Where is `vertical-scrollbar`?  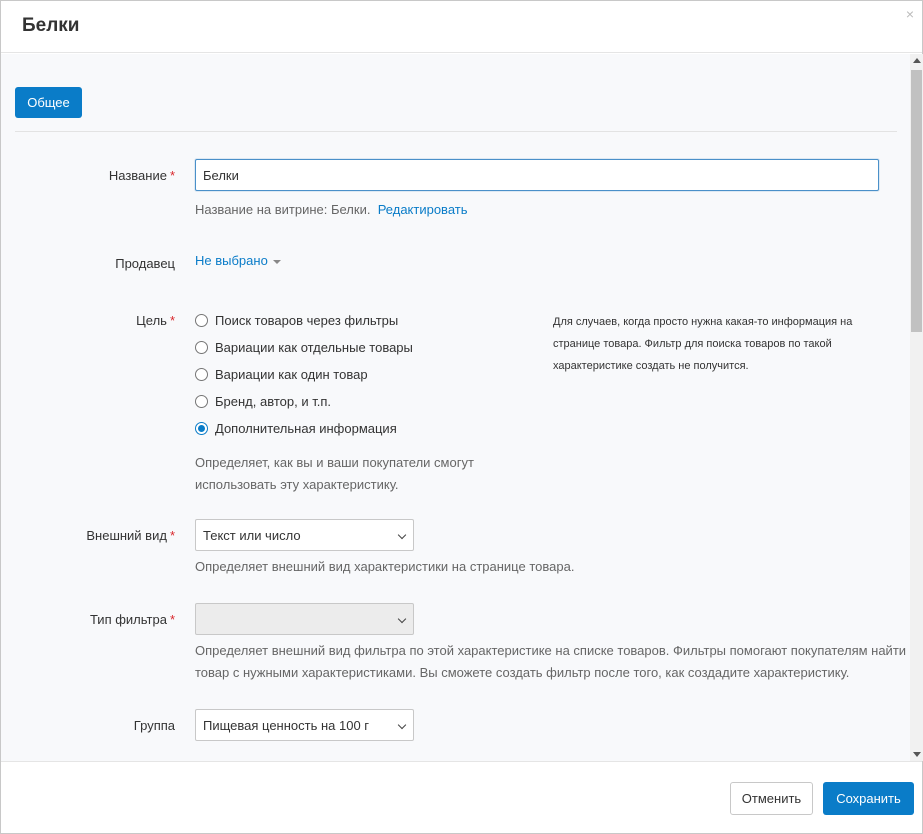
vertical-scrollbar is located at coordinates (916, 407).